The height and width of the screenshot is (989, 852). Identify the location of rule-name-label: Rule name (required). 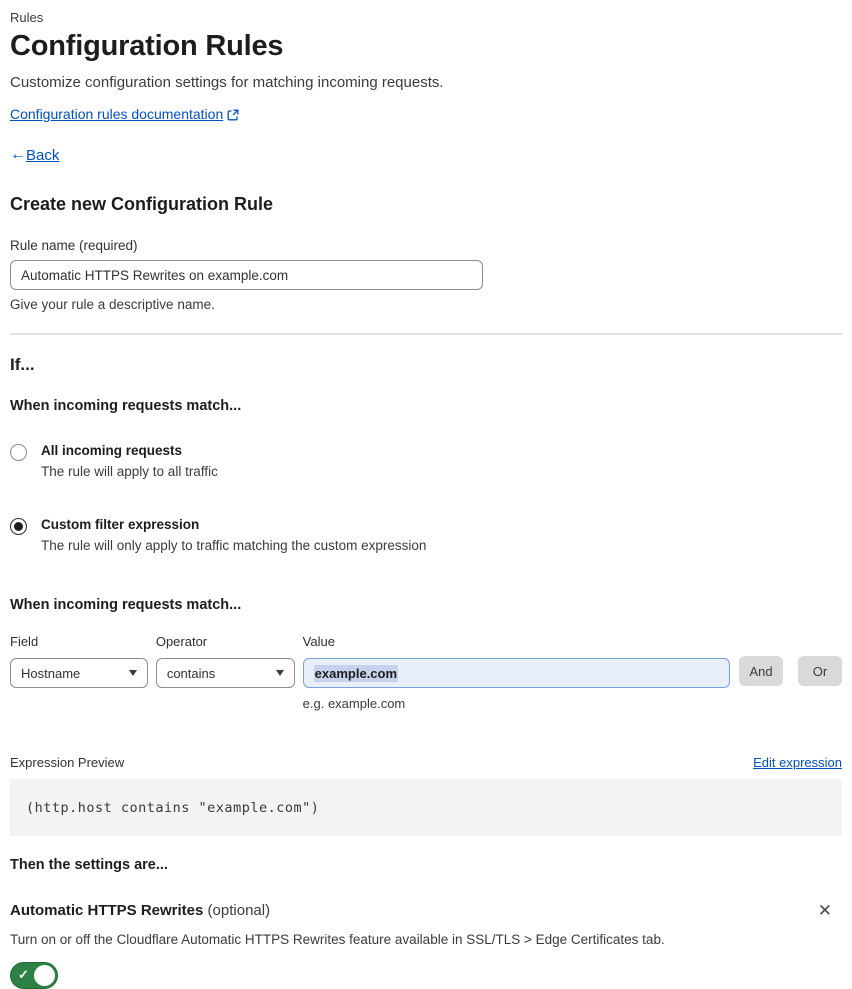
(74, 245).